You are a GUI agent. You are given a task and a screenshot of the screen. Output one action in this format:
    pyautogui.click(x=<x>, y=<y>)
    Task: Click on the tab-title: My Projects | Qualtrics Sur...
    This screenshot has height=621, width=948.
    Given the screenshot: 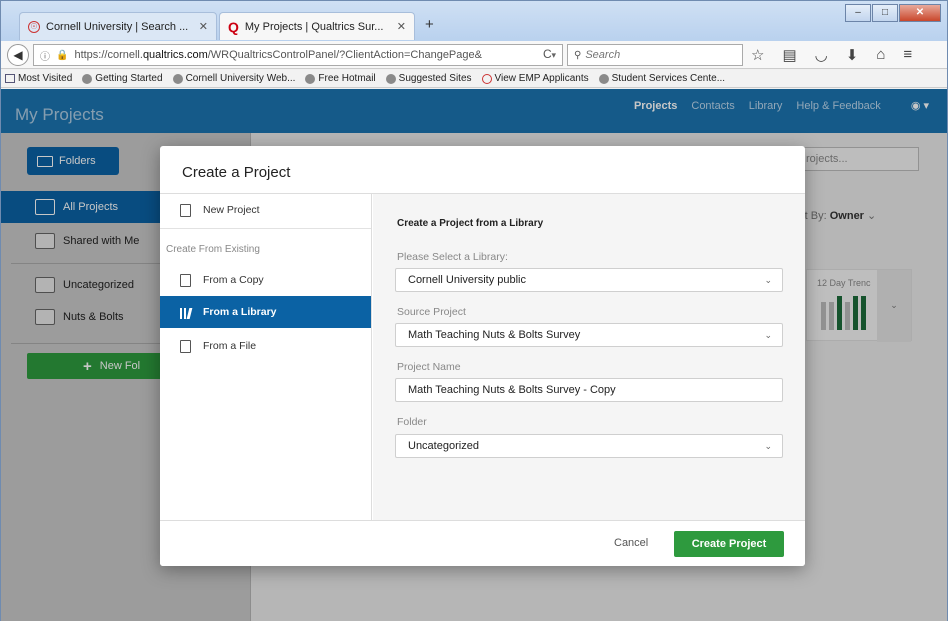 What is the action you would take?
    pyautogui.click(x=314, y=26)
    